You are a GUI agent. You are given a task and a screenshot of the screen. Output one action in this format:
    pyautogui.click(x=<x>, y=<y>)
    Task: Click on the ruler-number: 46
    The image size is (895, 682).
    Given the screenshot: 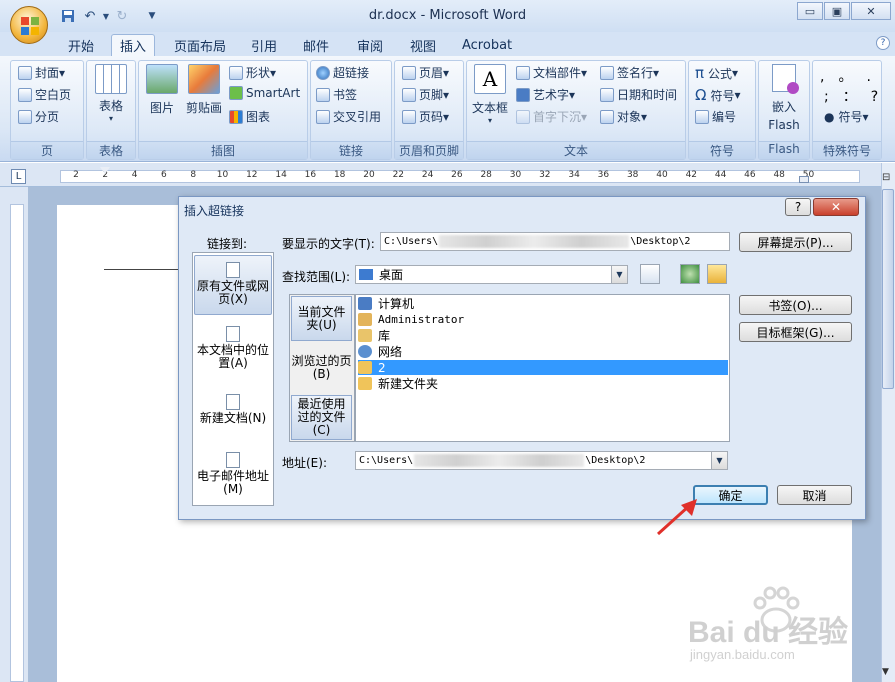 What is the action you would take?
    pyautogui.click(x=750, y=175)
    